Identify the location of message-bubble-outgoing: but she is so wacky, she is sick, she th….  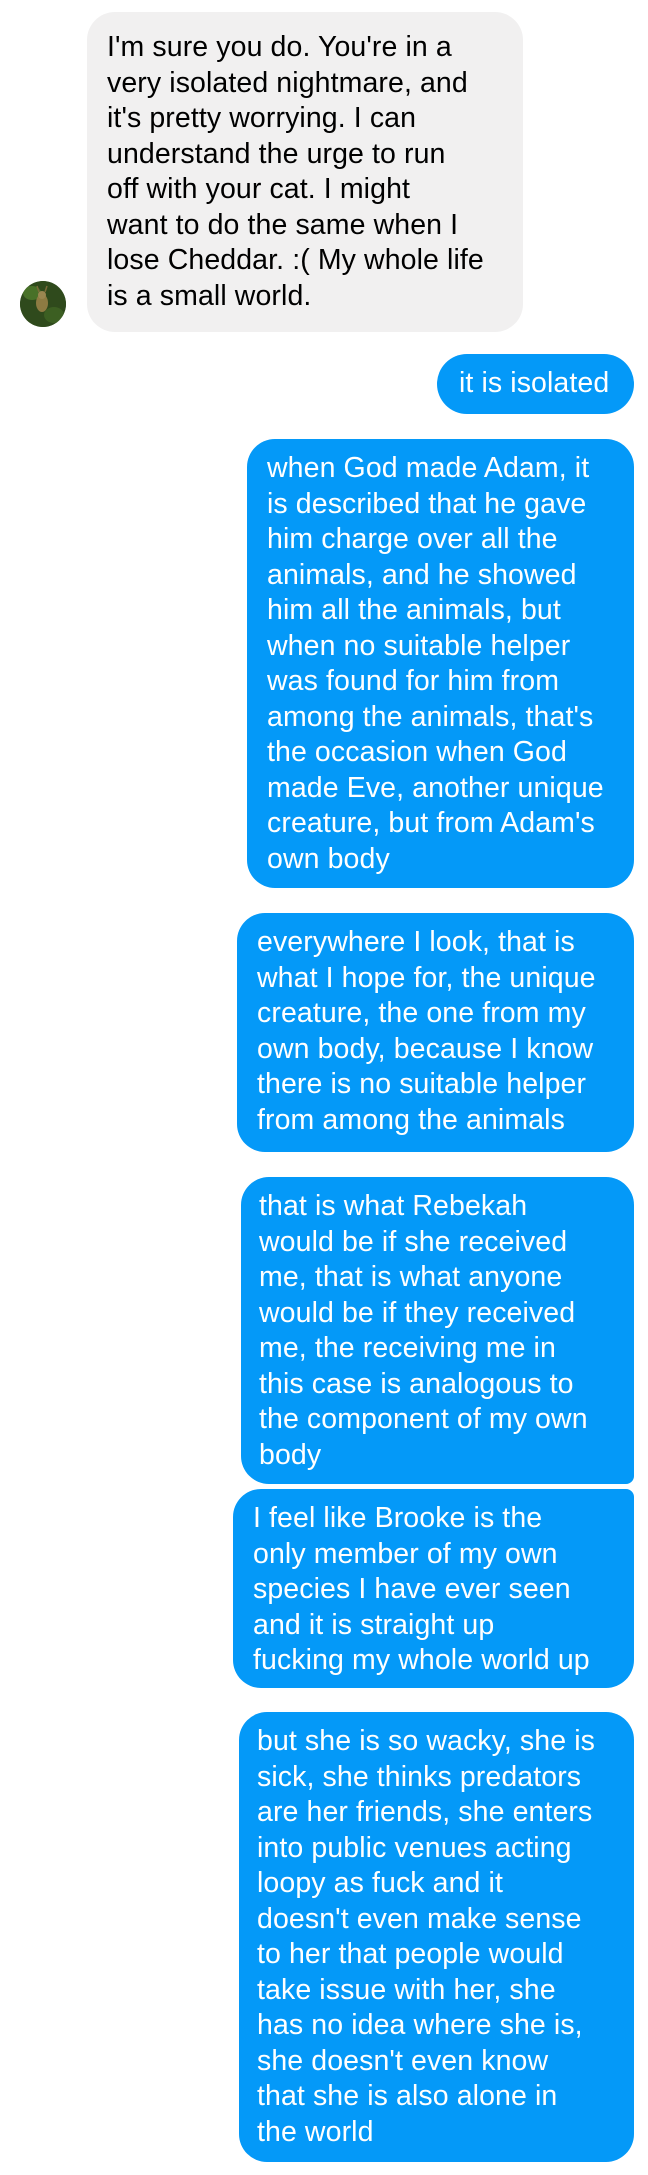
(436, 1937).